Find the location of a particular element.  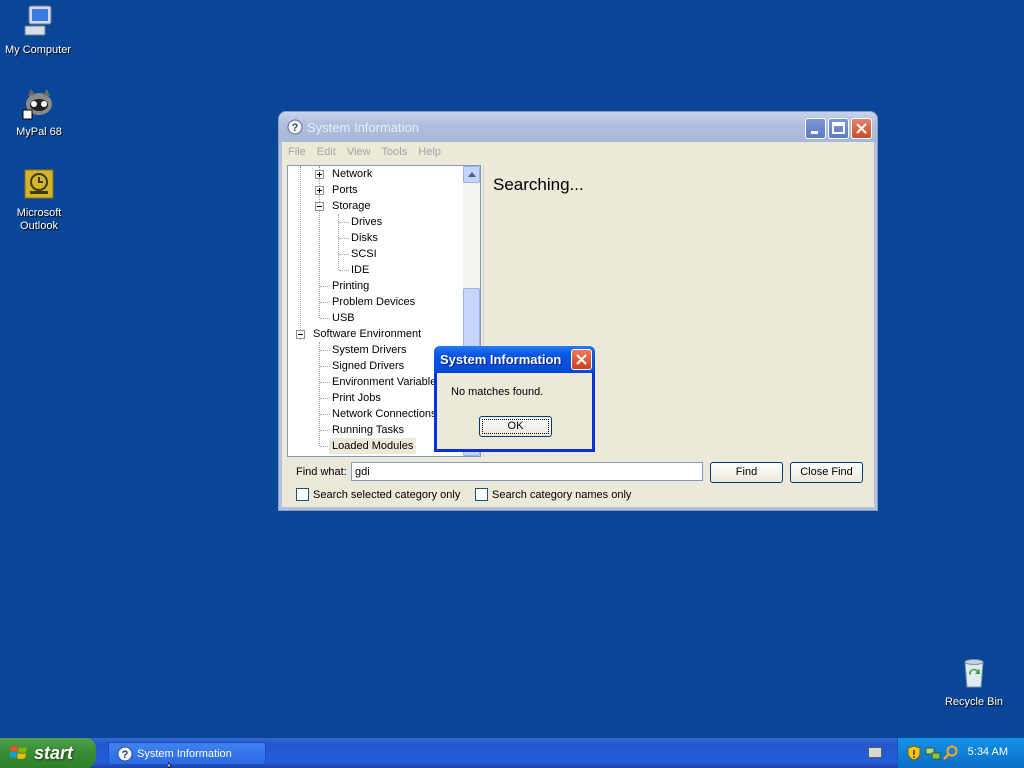

maximize-icon is located at coordinates (838, 128).